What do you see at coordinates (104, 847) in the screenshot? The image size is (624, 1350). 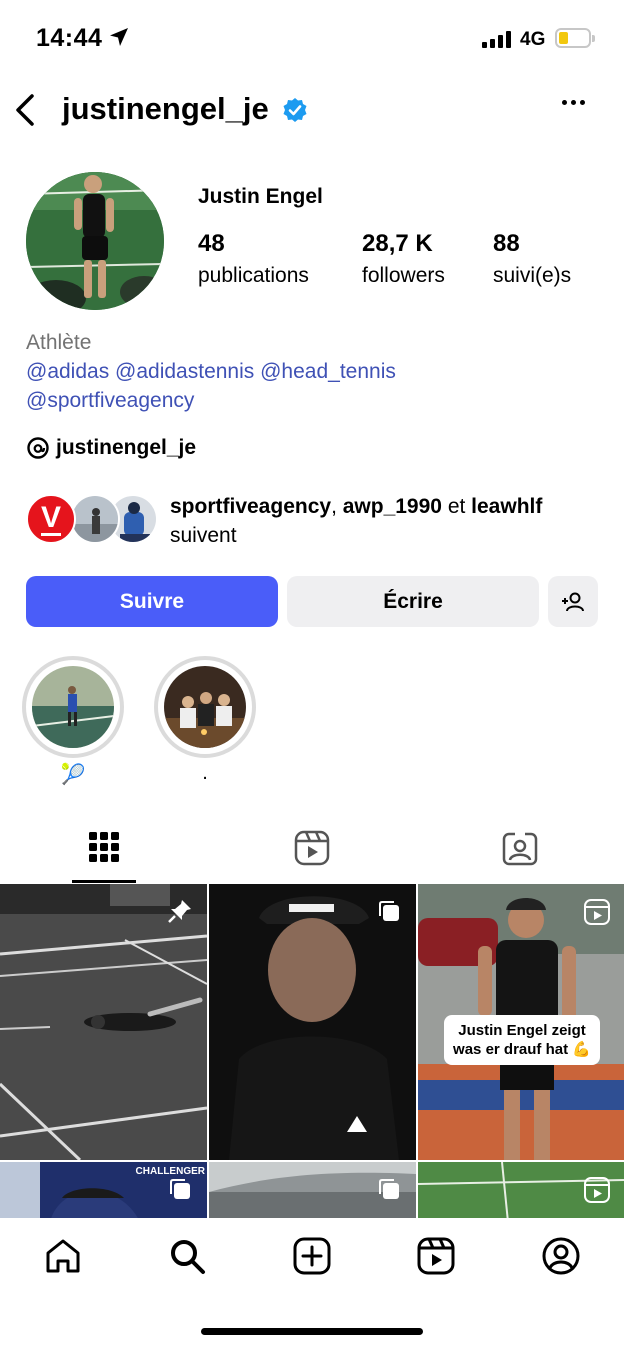 I see `grid-icon` at bounding box center [104, 847].